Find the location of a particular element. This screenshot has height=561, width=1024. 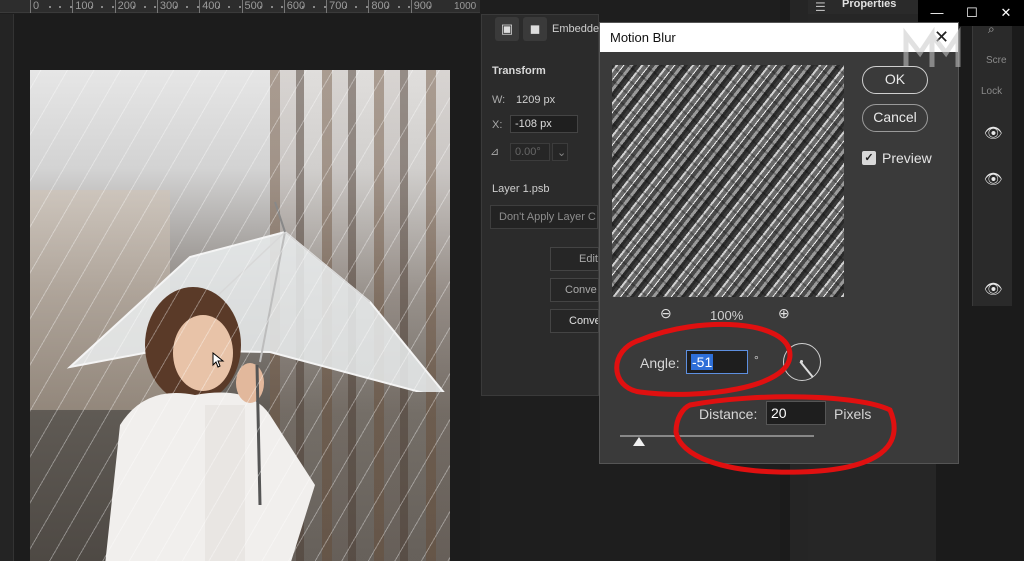

angle-value: -51 is located at coordinates (702, 362).